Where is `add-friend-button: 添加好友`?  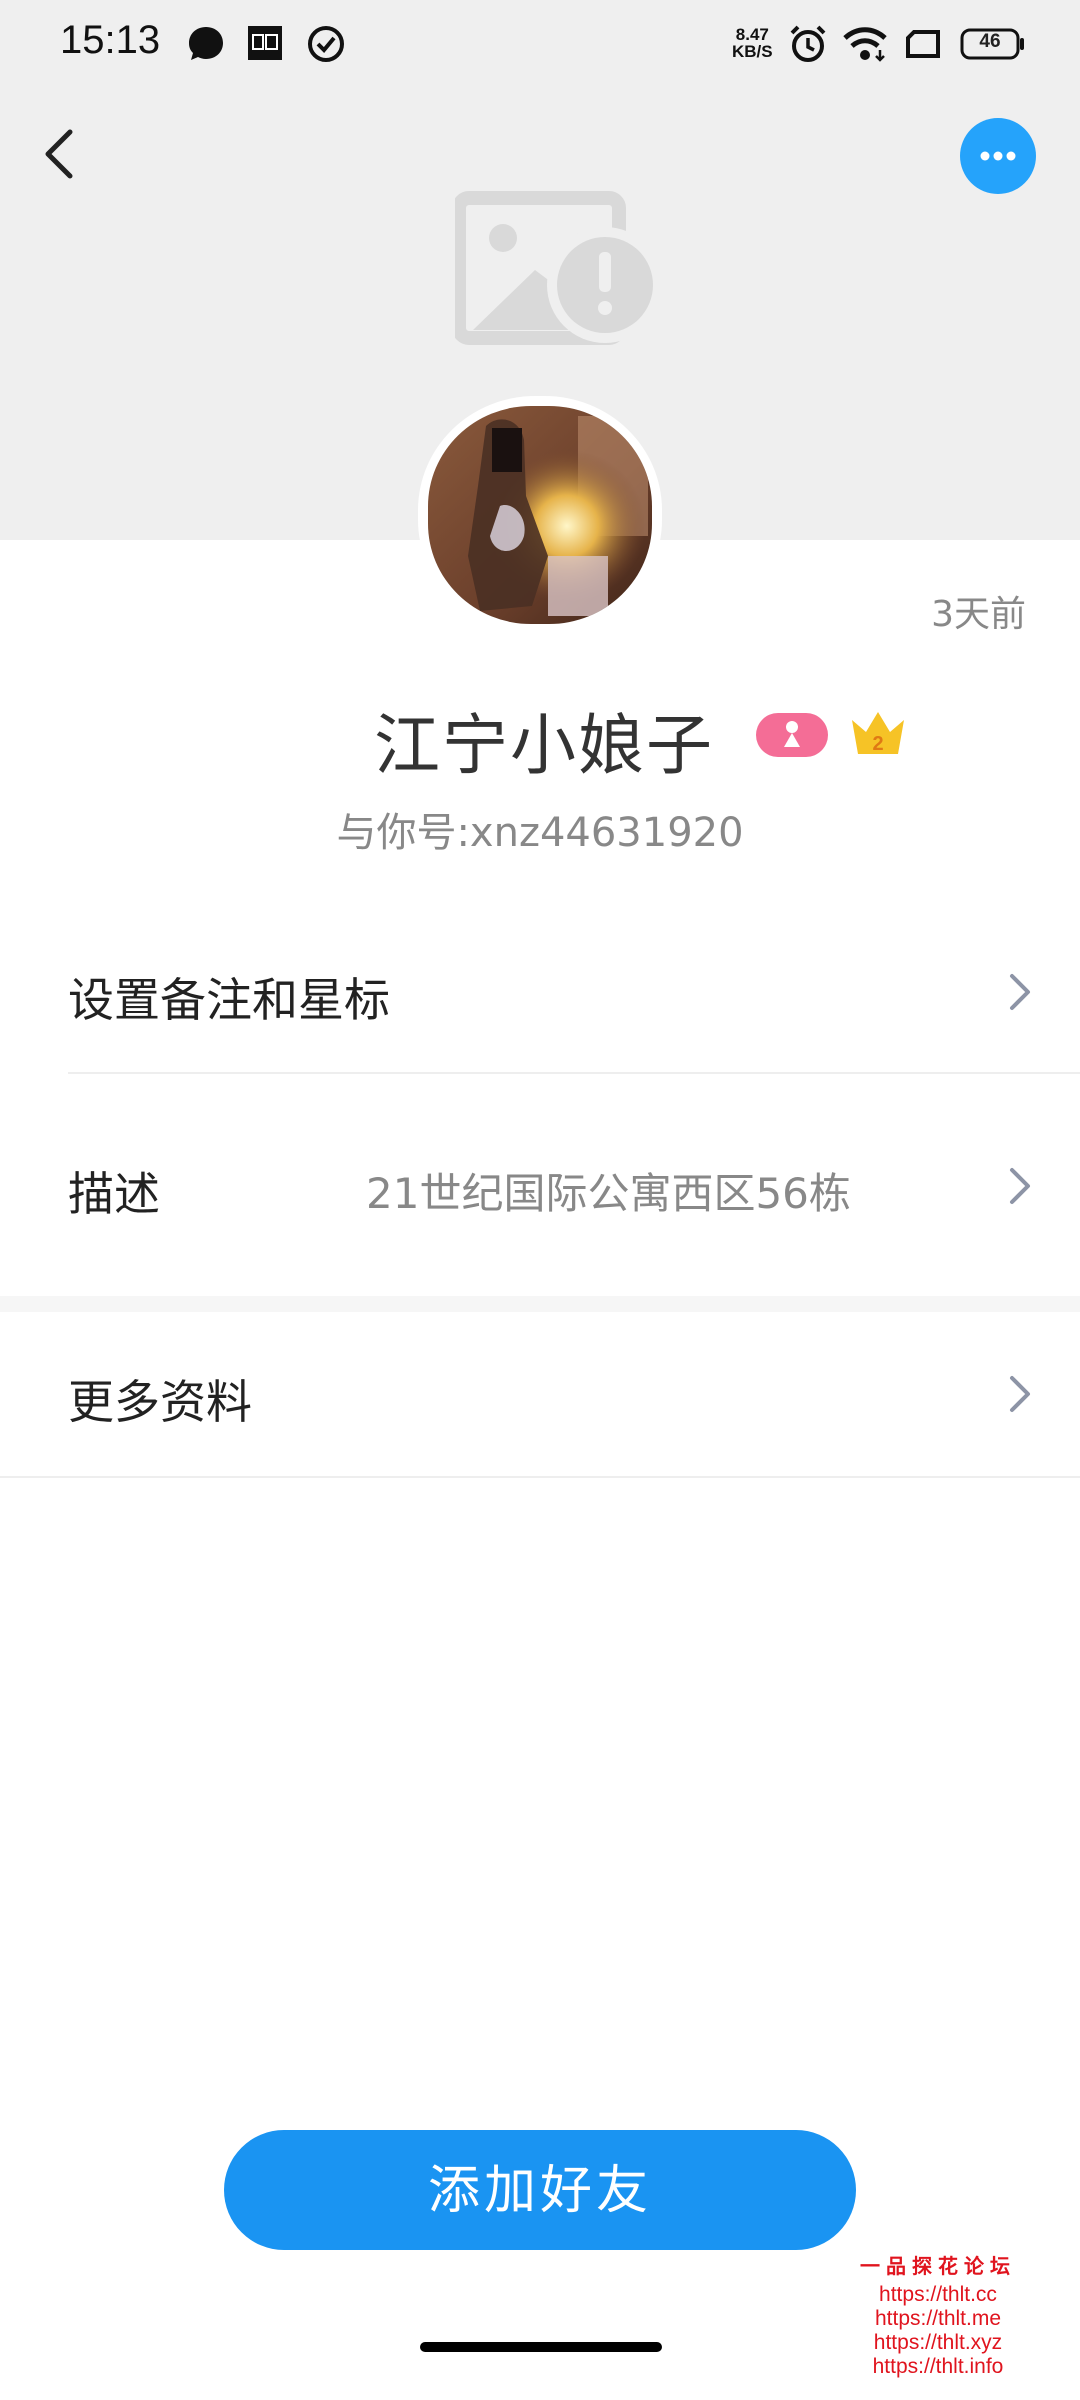
add-friend-button: 添加好友 is located at coordinates (540, 2190).